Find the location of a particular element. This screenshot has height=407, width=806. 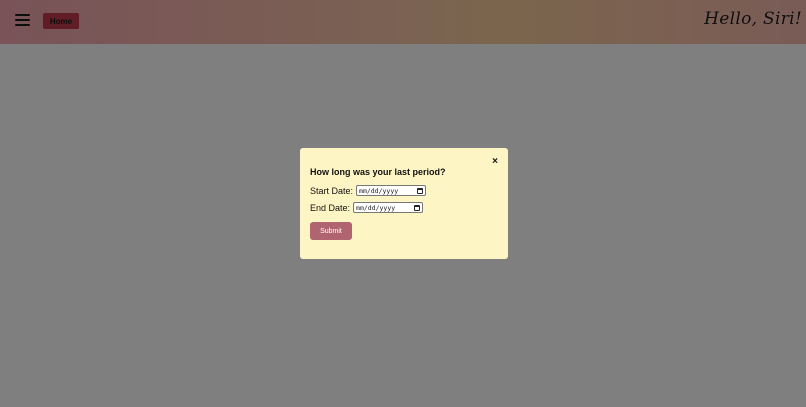

modal-title: How long was your last period? is located at coordinates (378, 172).